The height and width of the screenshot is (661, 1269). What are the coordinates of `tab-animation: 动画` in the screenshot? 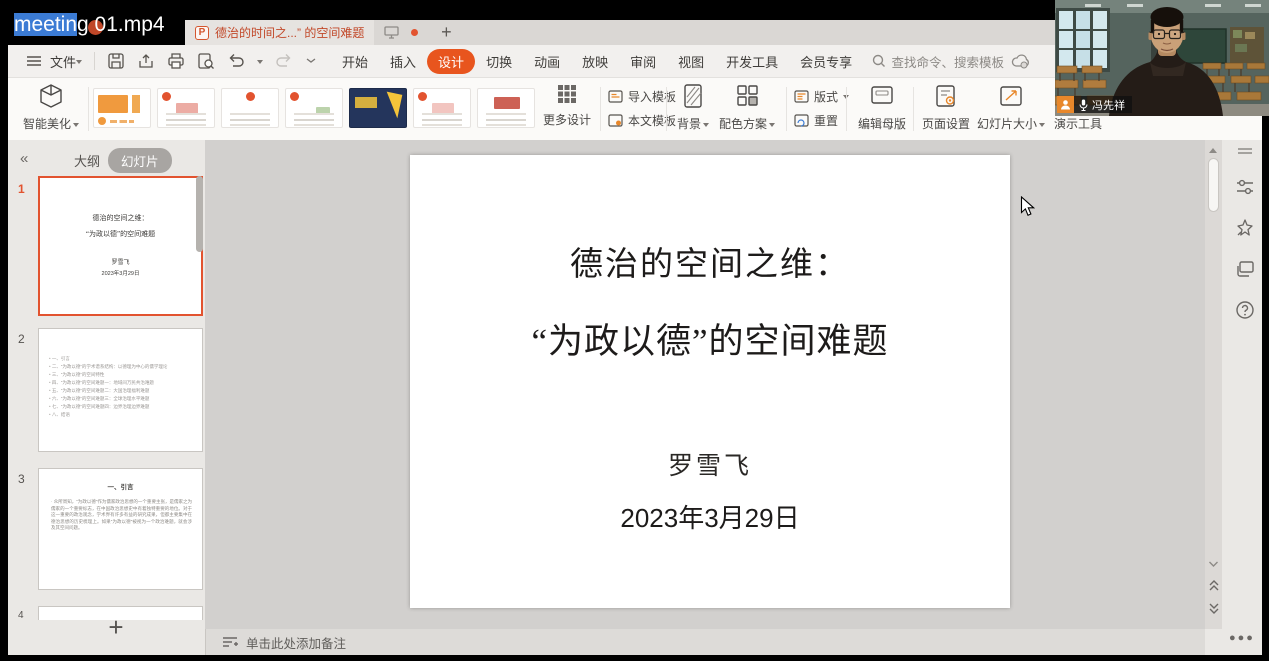 It's located at (547, 61).